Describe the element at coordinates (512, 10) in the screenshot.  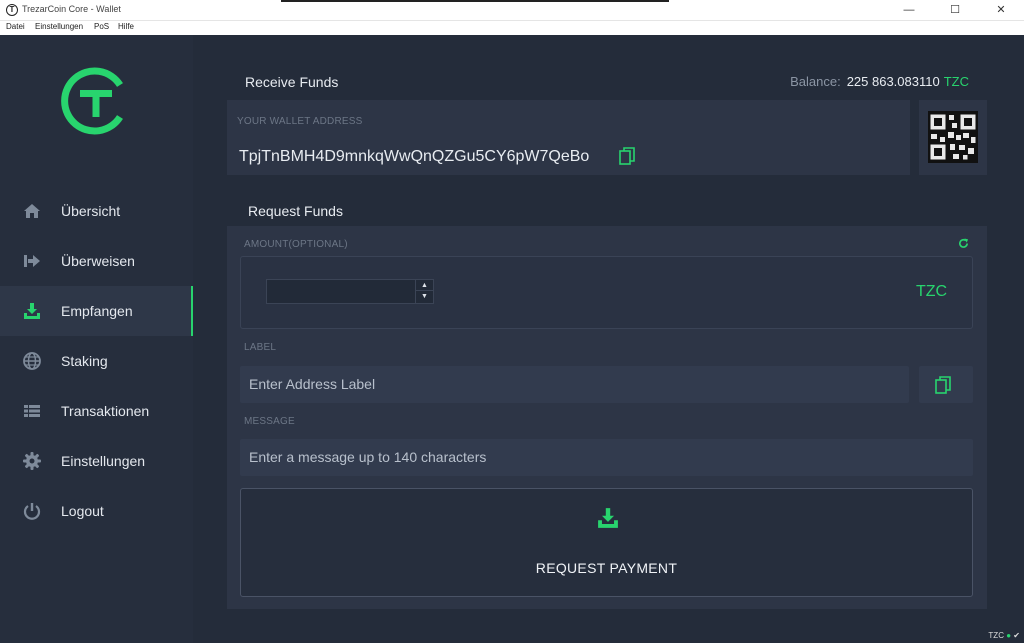
I see `title-bar: T TrezarCoin Core - Wallet — ☐ ✕` at that location.